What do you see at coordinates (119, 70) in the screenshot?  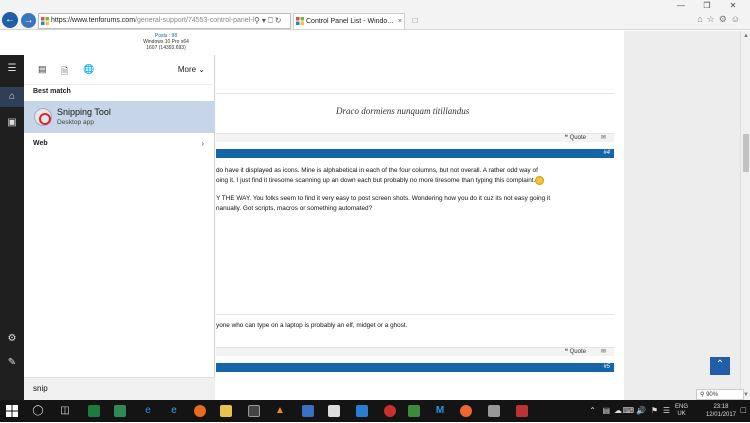 I see `search-filters: ▤ 🗎 🌐 More ⌄` at bounding box center [119, 70].